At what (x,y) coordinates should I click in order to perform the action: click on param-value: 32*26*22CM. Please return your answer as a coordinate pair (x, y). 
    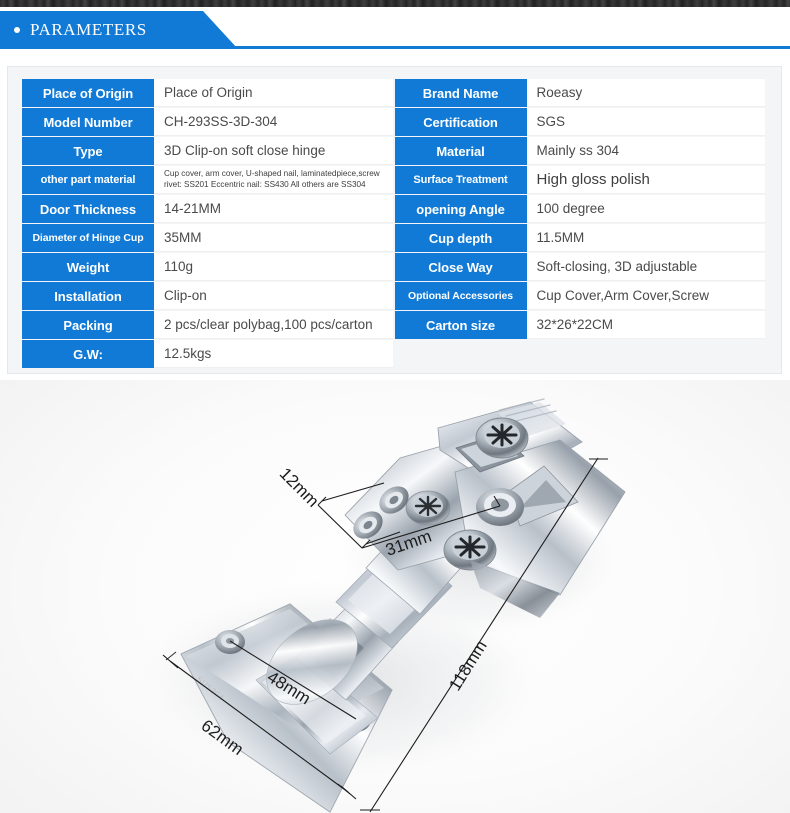
    Looking at the image, I should click on (645, 325).